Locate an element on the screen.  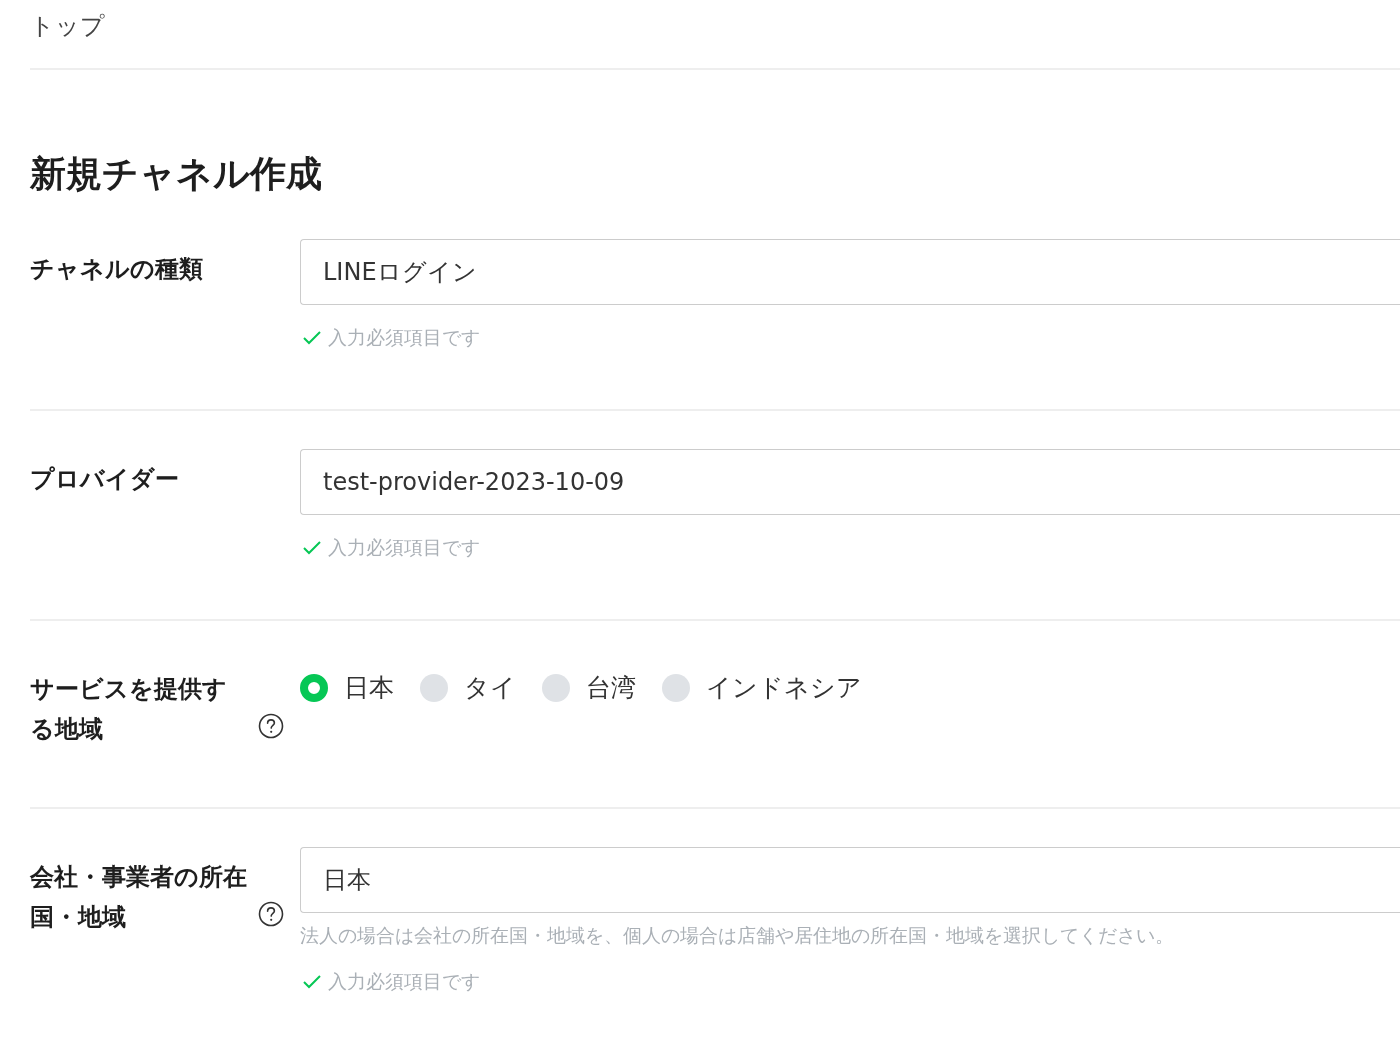
radio-label: インドネシア is located at coordinates (784, 688).